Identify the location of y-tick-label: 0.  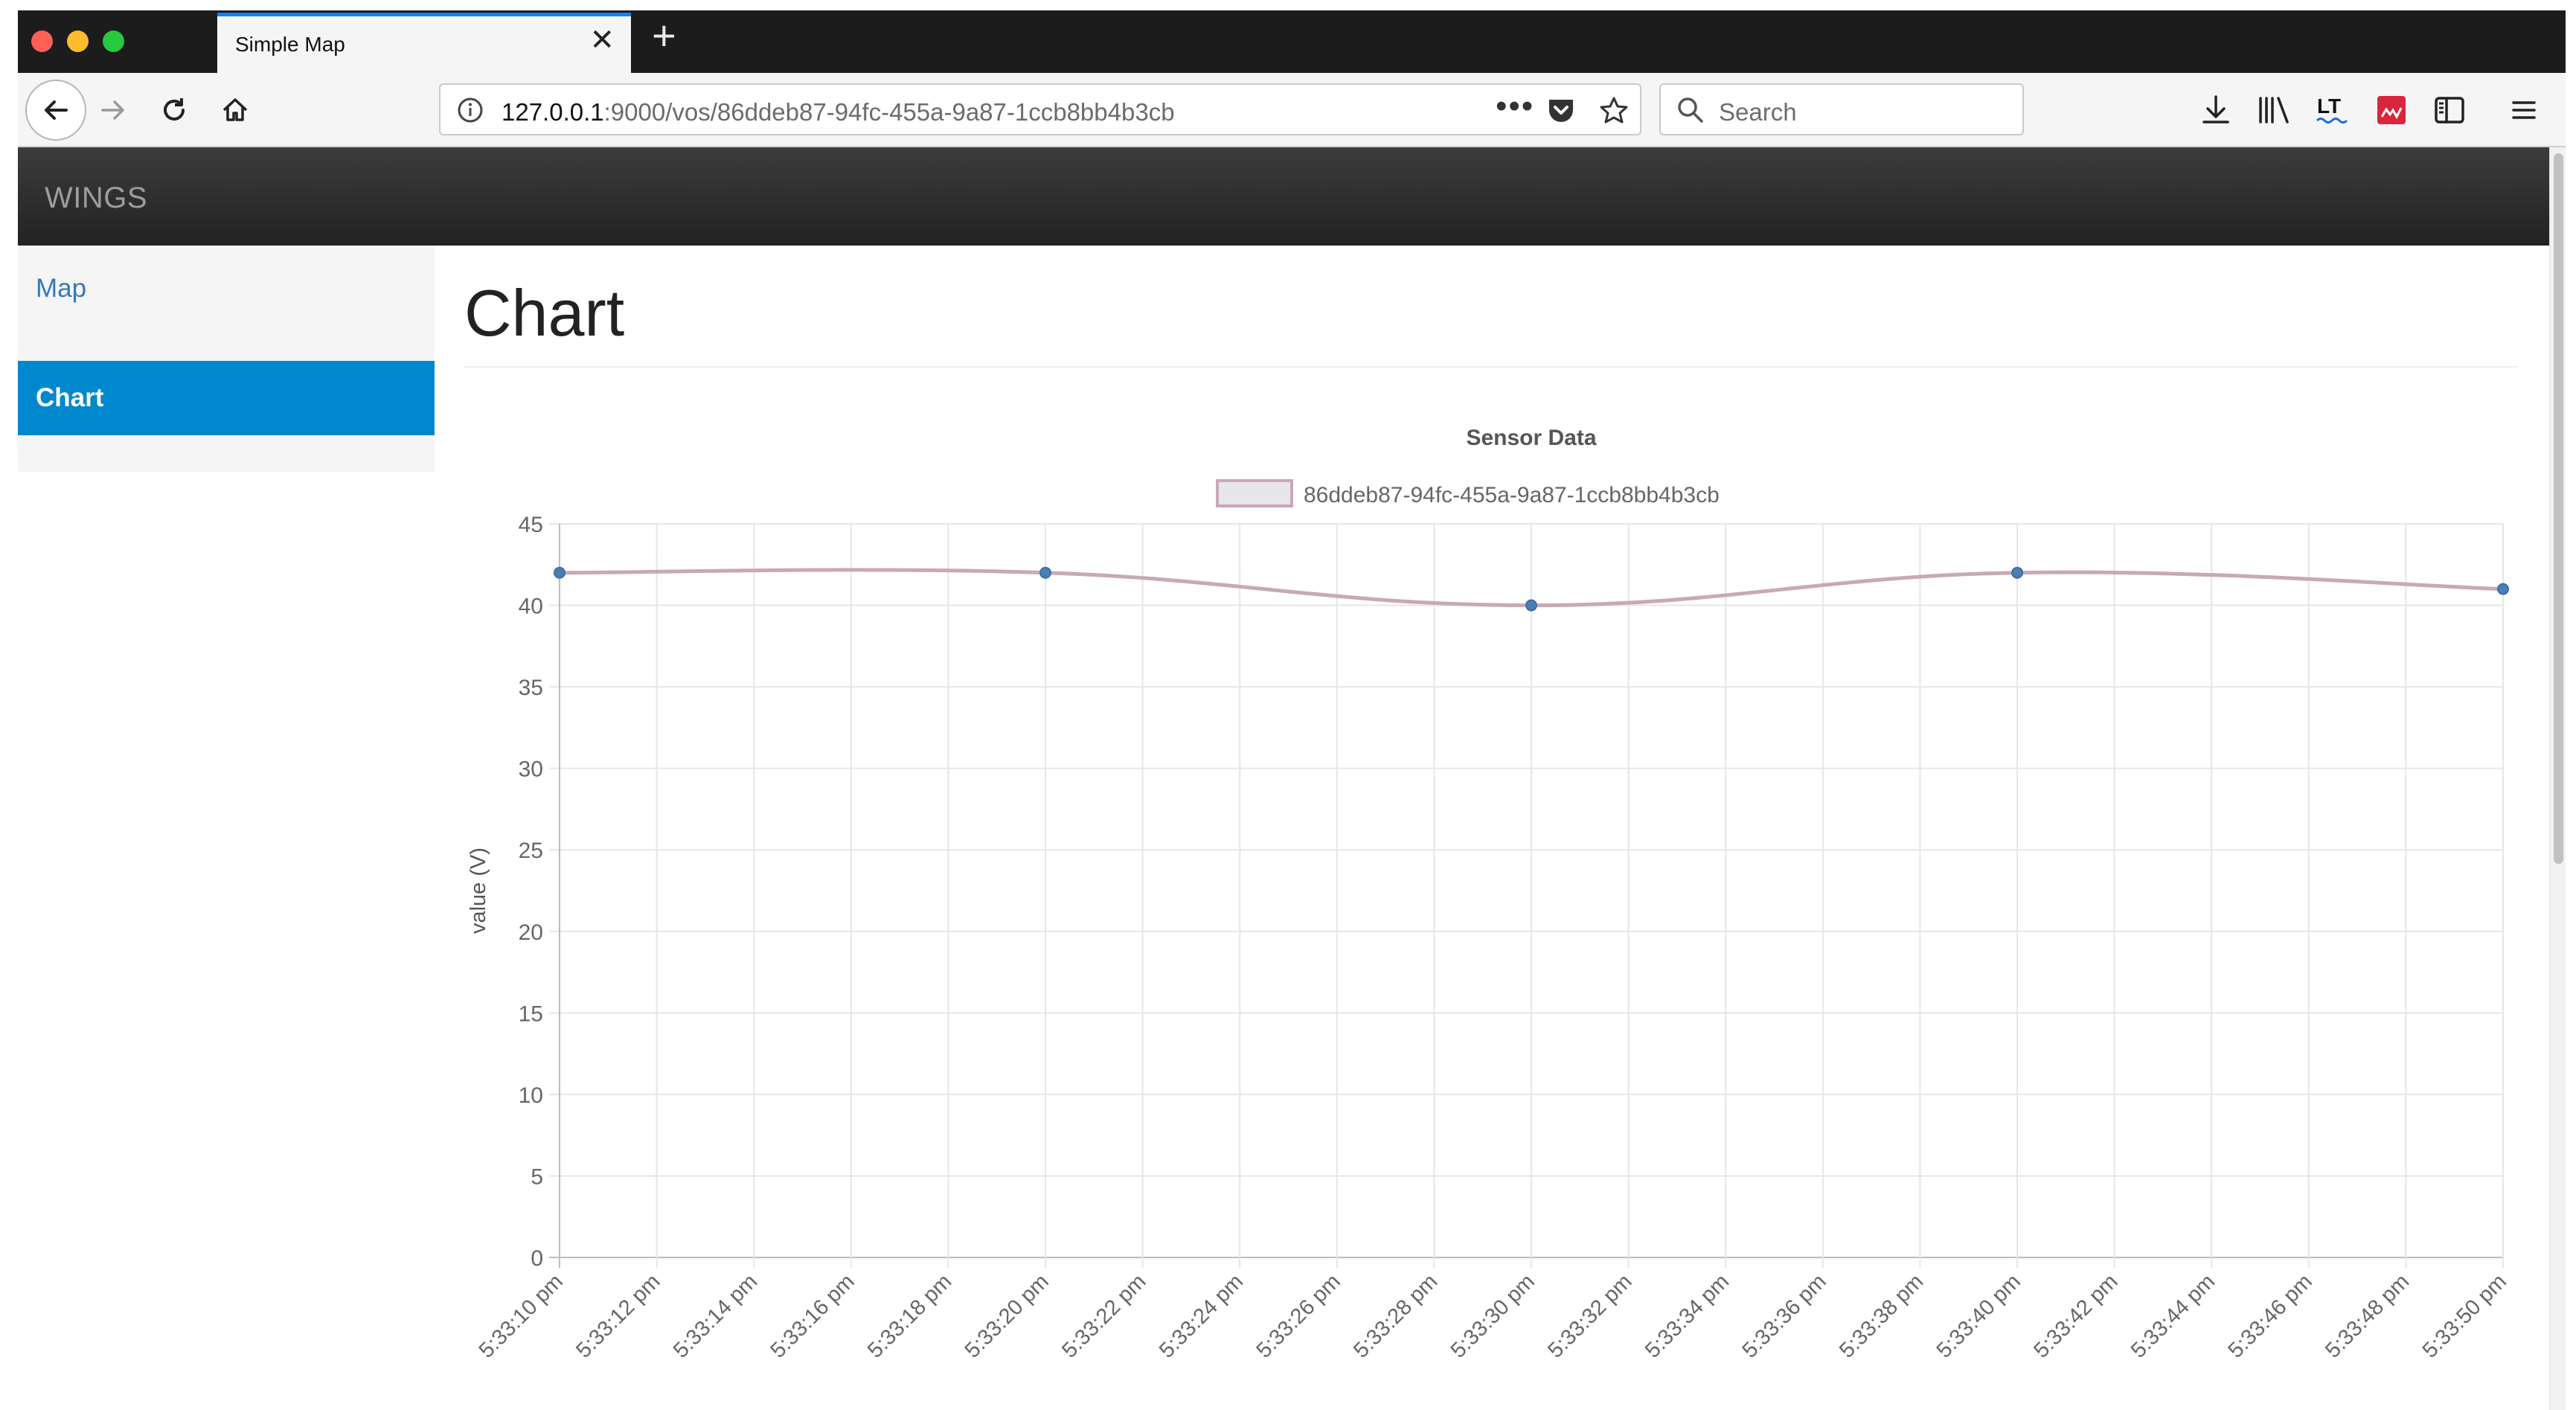
(537, 1258).